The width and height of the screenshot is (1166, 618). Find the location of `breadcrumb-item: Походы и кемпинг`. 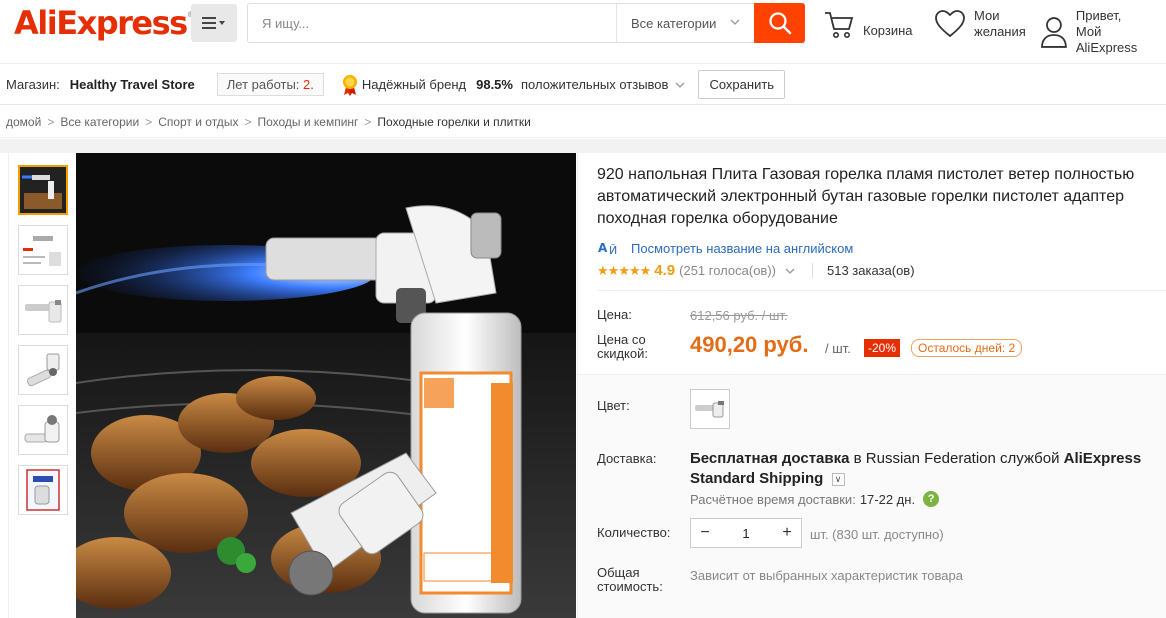

breadcrumb-item: Походы и кемпинг is located at coordinates (307, 122).